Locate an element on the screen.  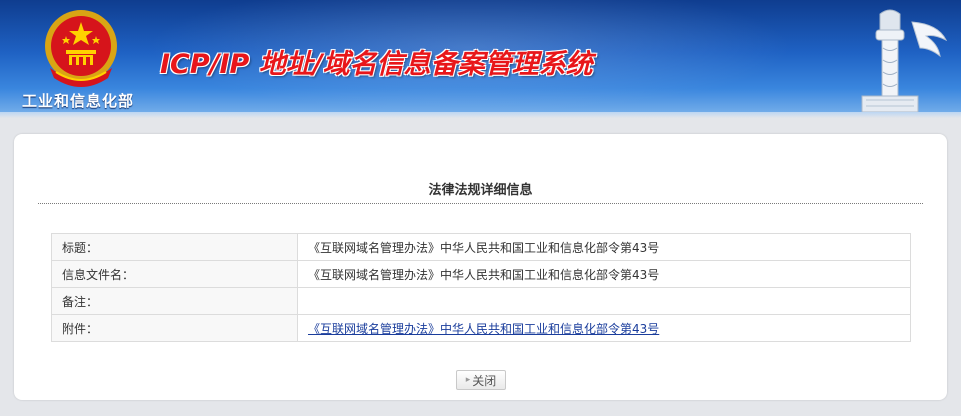
row-label-attachment: 附件： is located at coordinates (174, 328).